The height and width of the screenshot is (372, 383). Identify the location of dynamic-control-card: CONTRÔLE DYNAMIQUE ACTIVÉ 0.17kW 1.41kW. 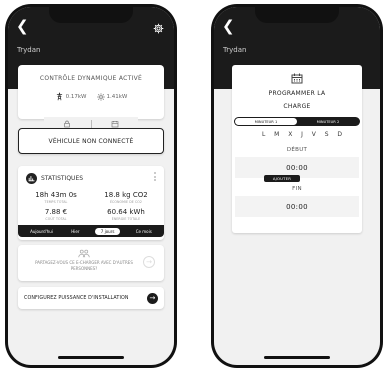
(91, 92).